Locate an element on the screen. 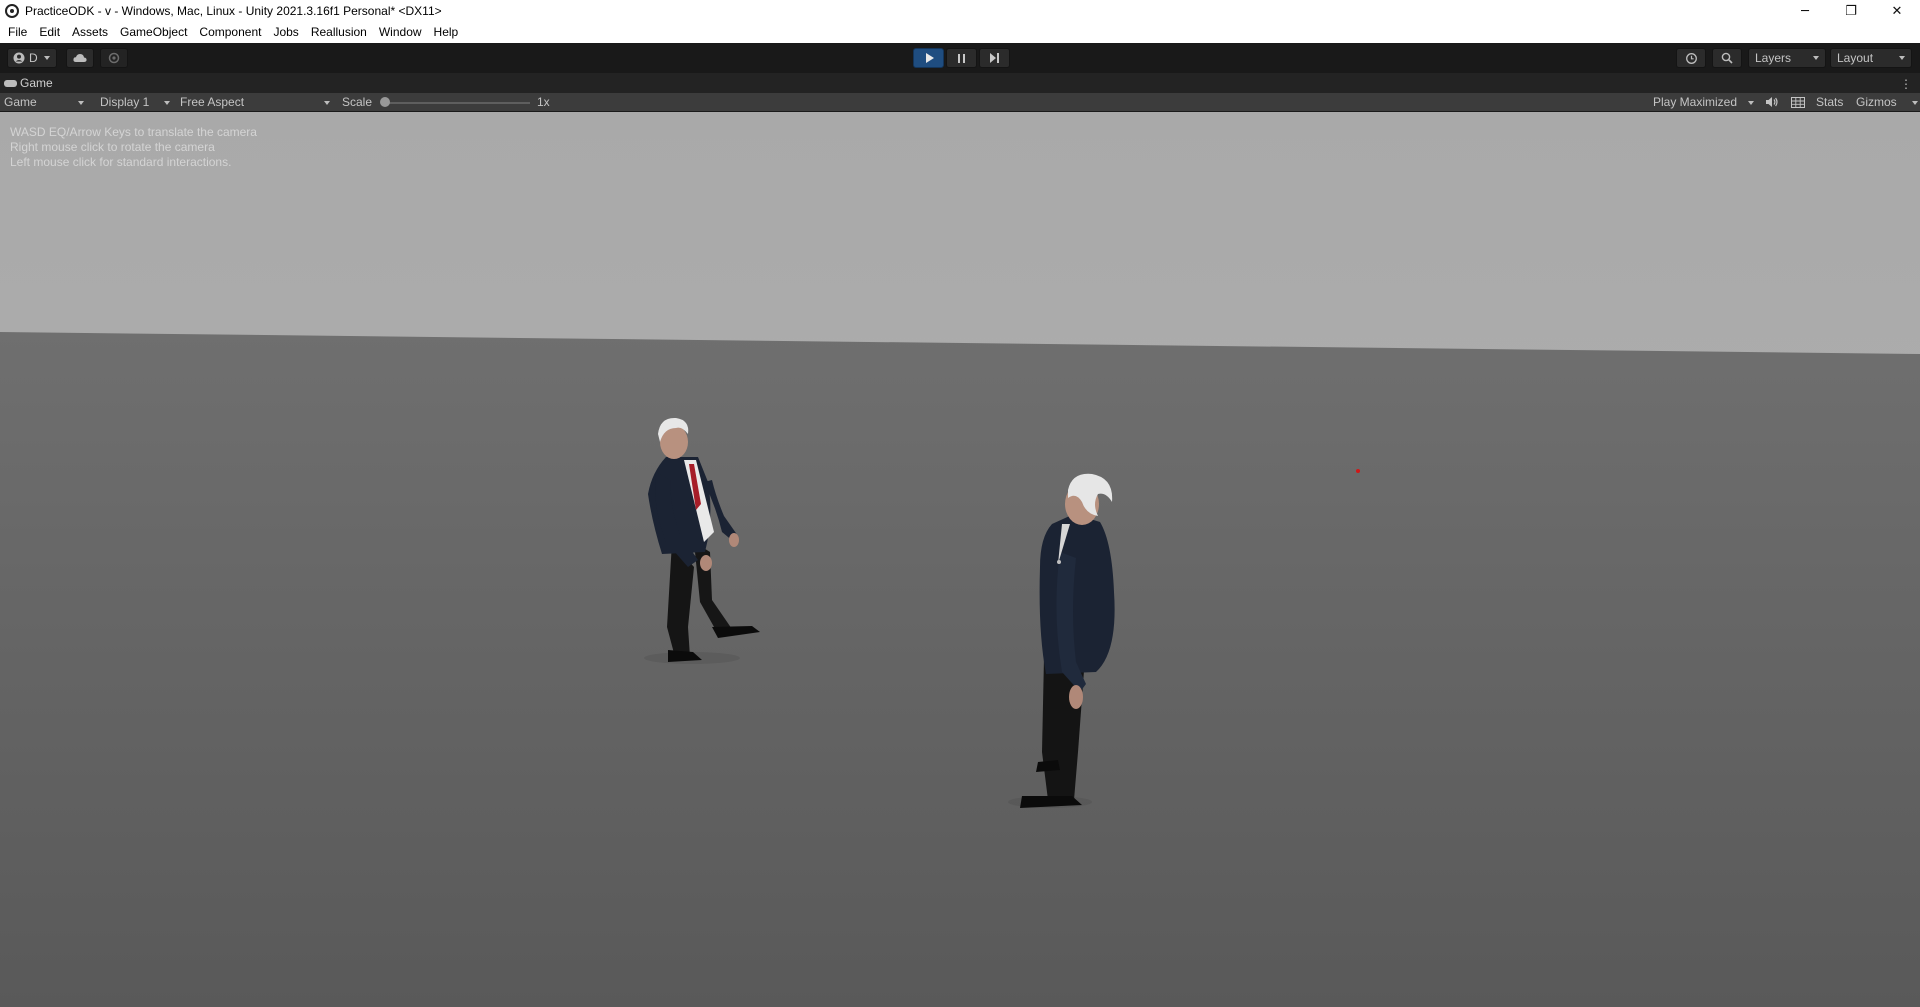  restore-button: ❐ is located at coordinates (1851, 11).